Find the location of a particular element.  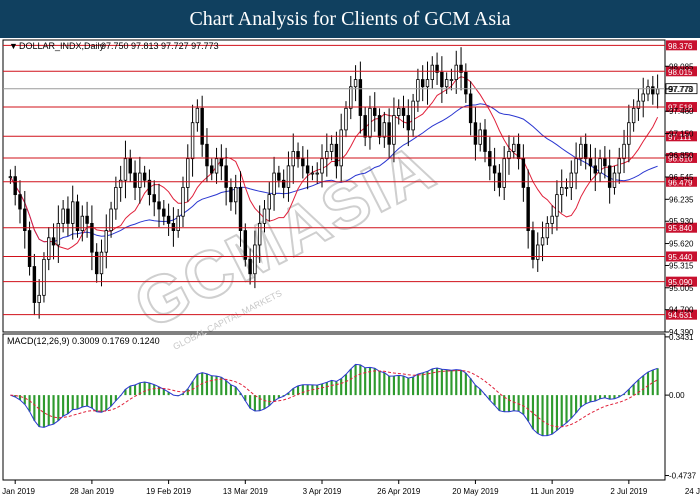

symbol-label: DOLLAR_INDX,Daily is located at coordinates (62, 46).